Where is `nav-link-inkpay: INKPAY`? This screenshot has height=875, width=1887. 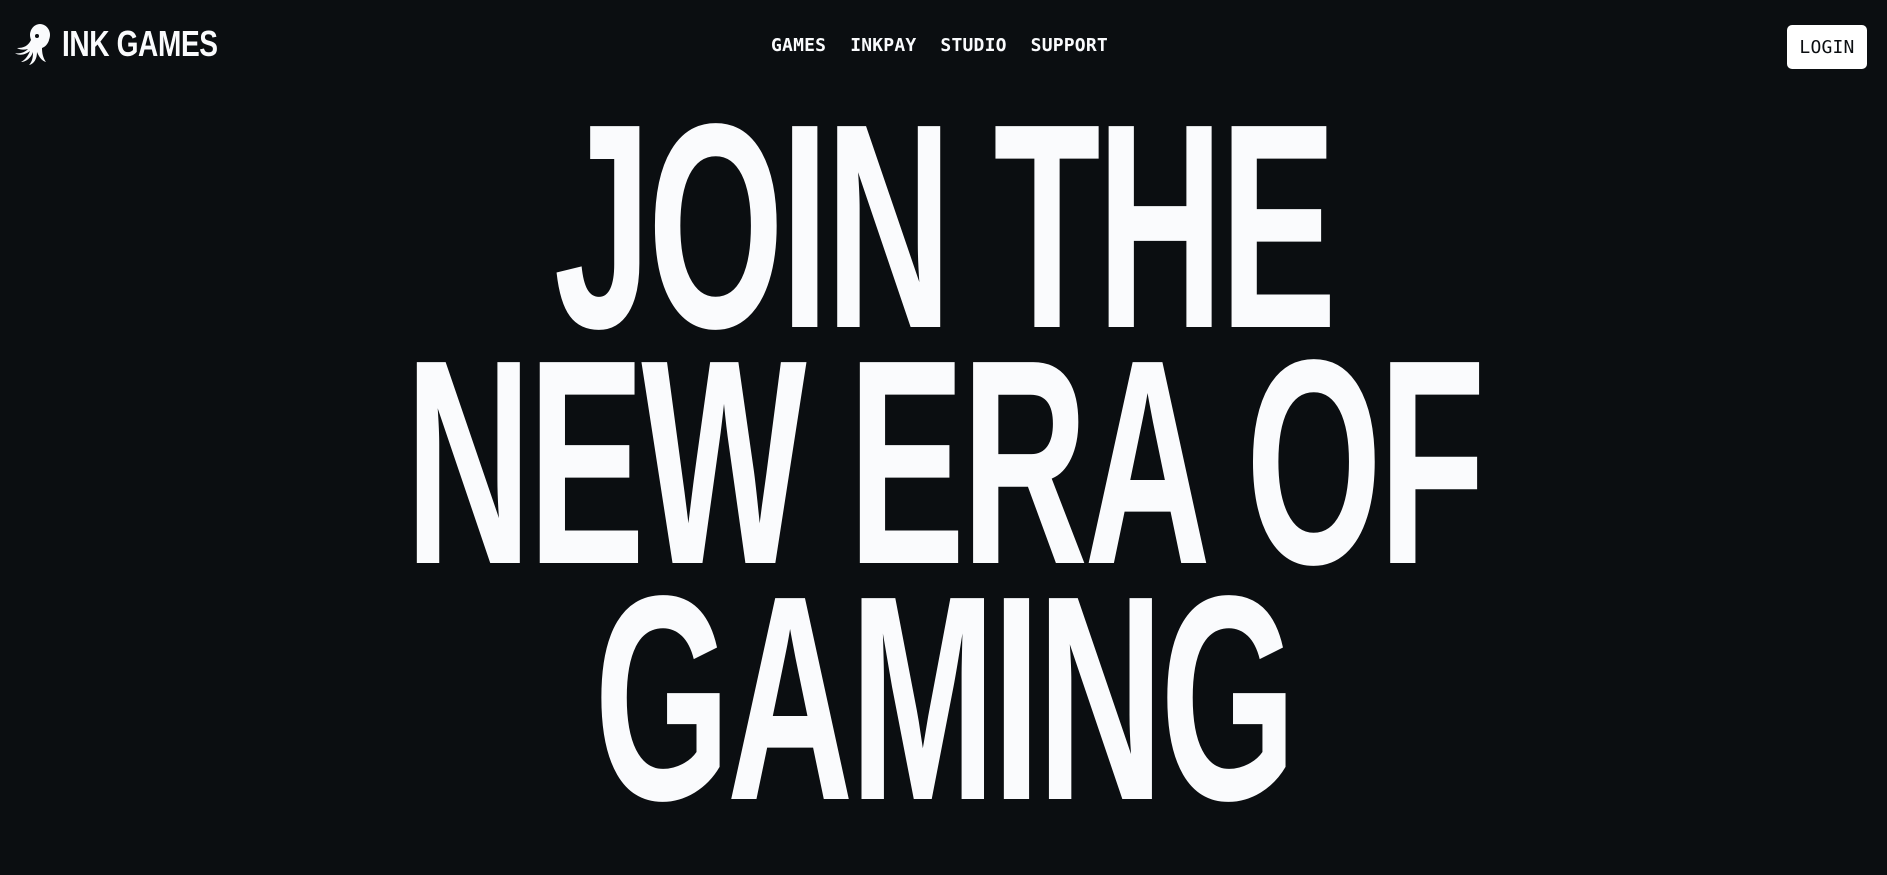 nav-link-inkpay: INKPAY is located at coordinates (883, 46).